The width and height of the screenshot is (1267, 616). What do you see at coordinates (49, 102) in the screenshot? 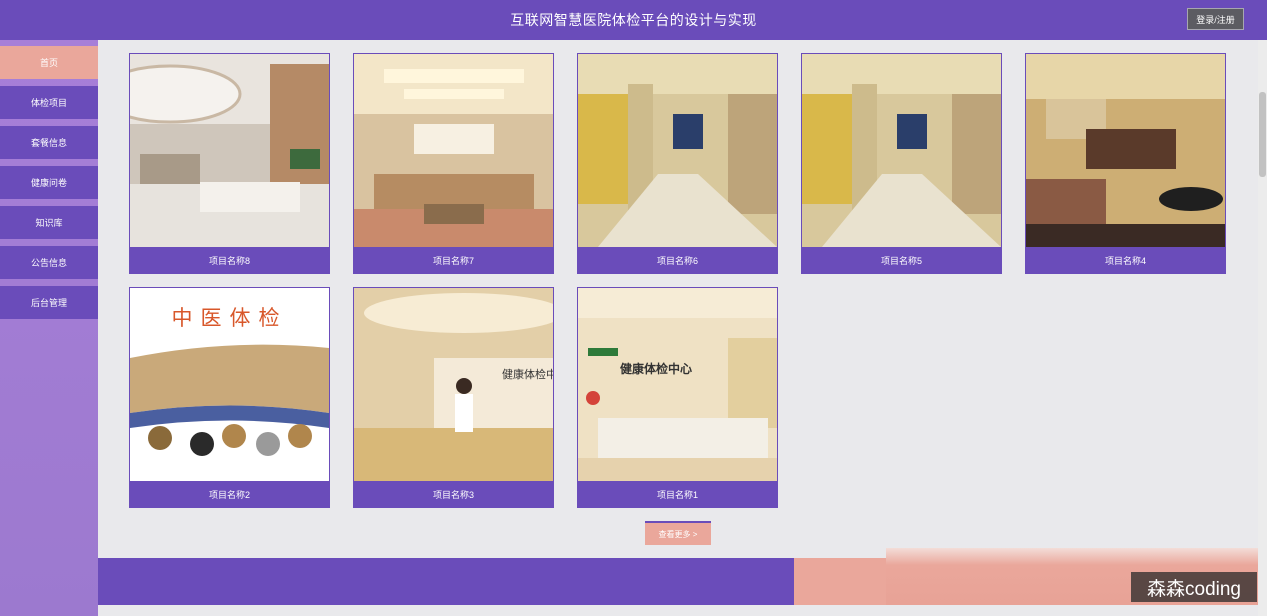
I see `sidebar-item-checkup-items: 体检项目` at bounding box center [49, 102].